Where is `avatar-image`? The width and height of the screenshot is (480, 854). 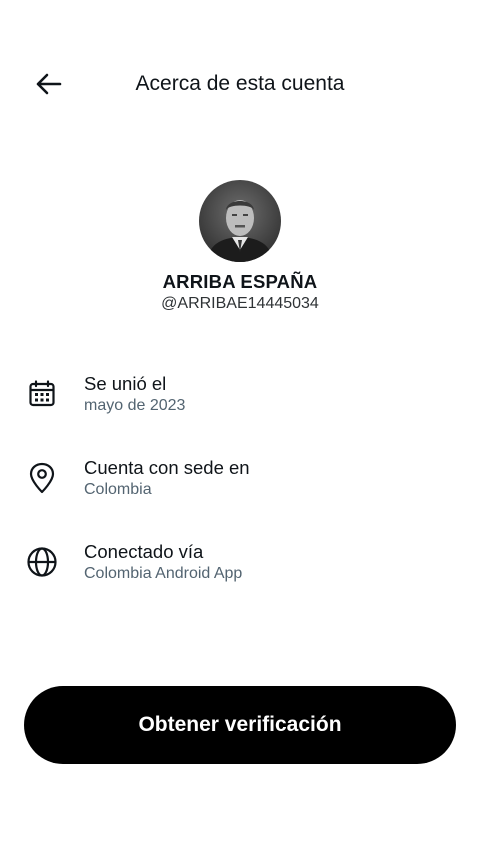
avatar-image is located at coordinates (240, 221).